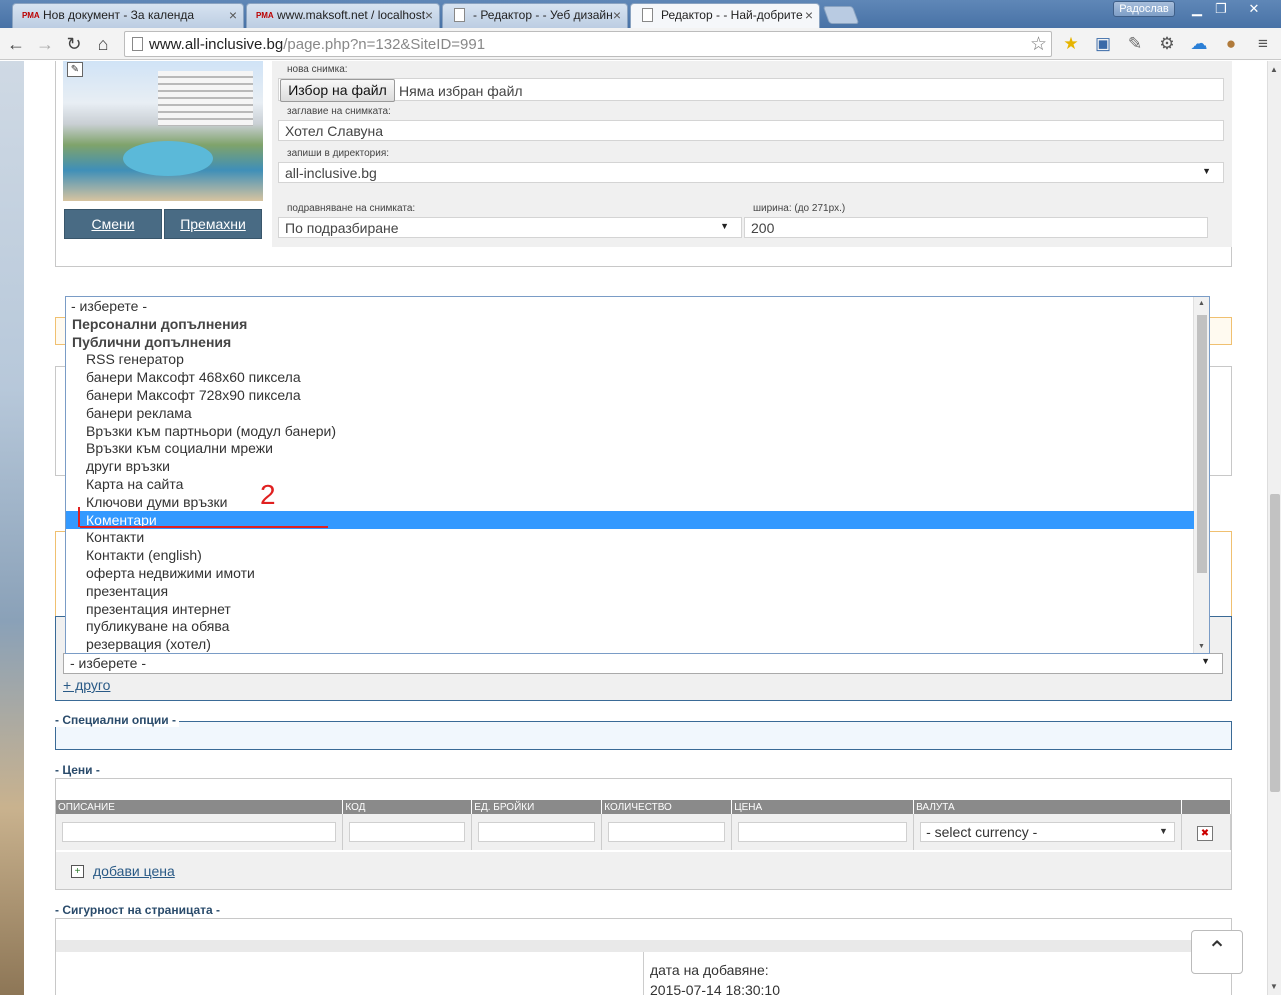 This screenshot has width=1281, height=995. I want to click on bookmark-star-icon: ☆, so click(1038, 44).